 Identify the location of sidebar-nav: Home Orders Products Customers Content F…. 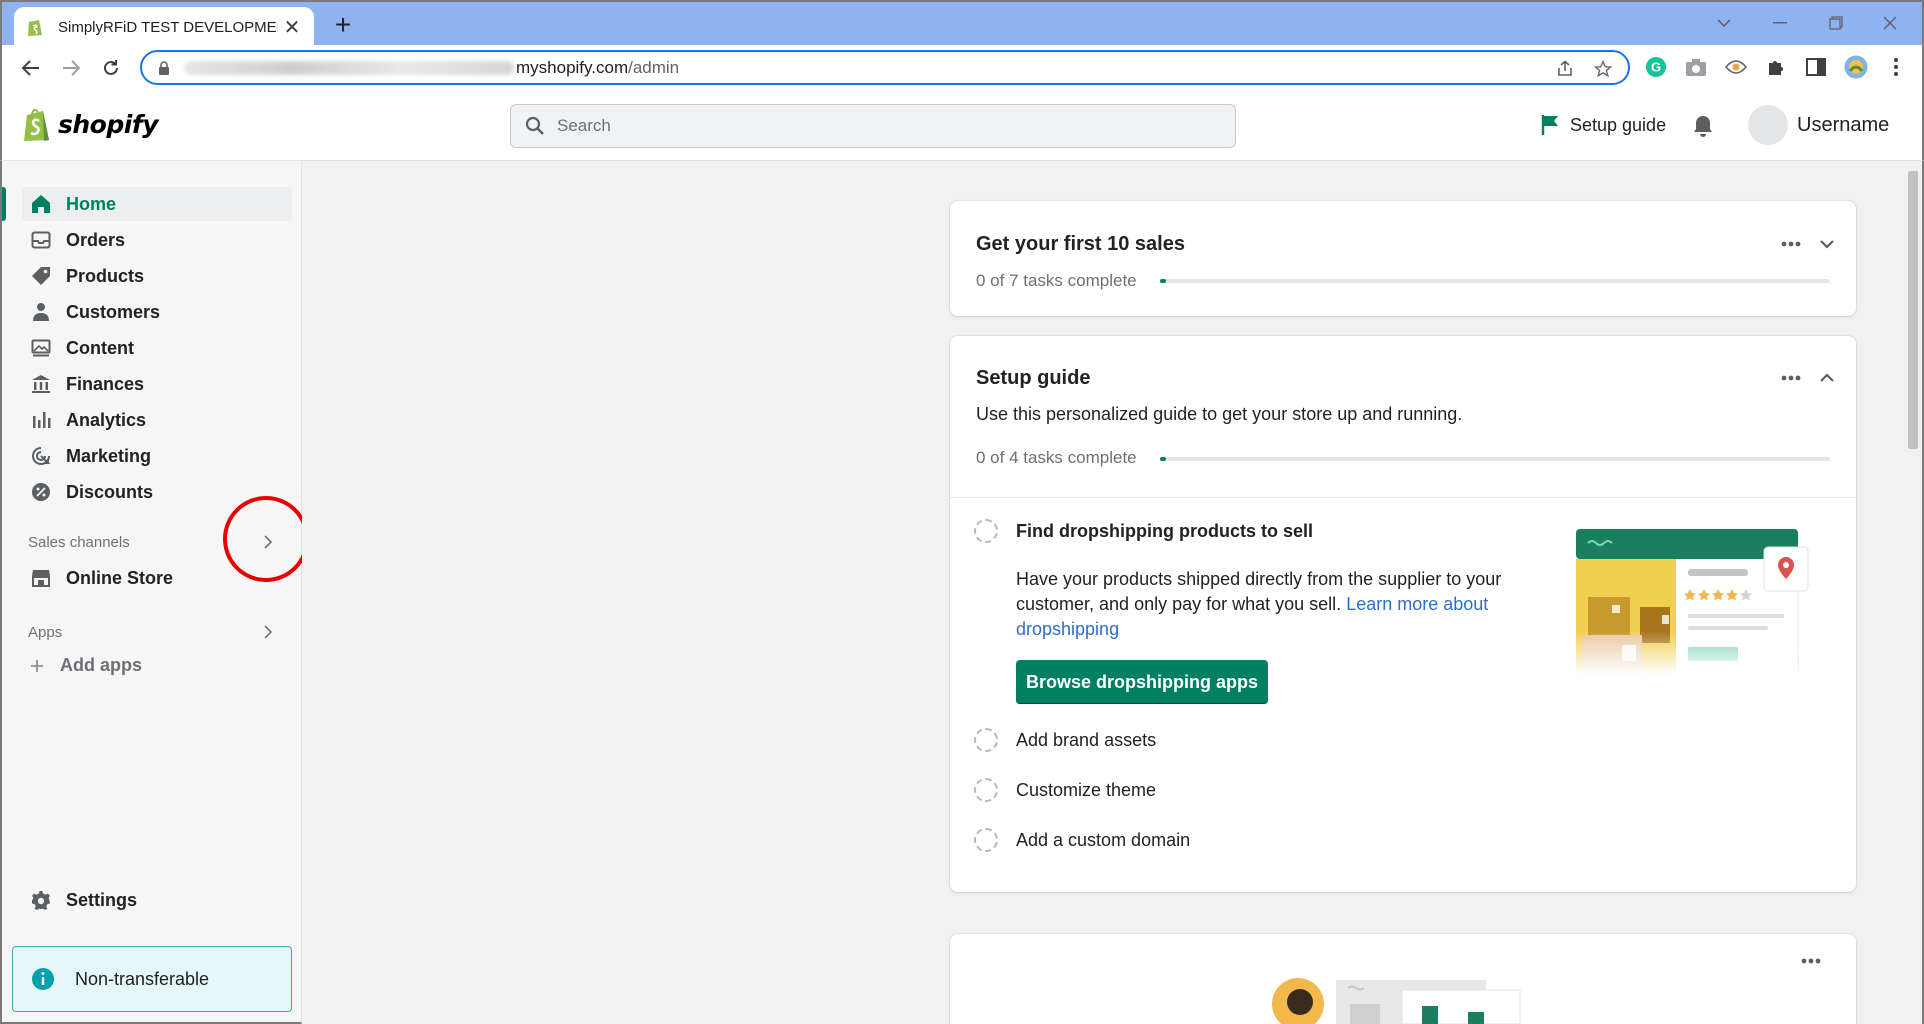
(154, 592).